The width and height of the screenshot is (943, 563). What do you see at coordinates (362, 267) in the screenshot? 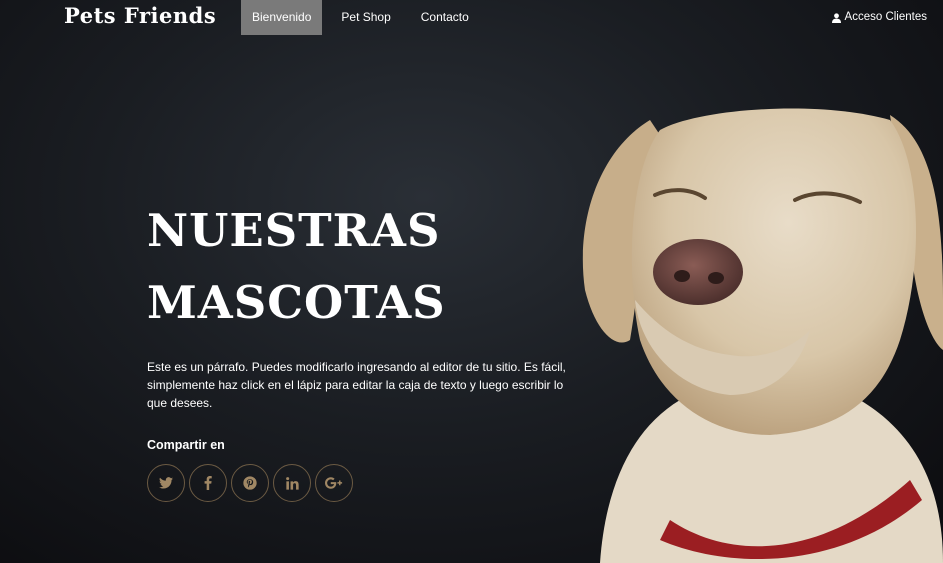
I see `hero-title: NUESTRAS MASCOTAS` at bounding box center [362, 267].